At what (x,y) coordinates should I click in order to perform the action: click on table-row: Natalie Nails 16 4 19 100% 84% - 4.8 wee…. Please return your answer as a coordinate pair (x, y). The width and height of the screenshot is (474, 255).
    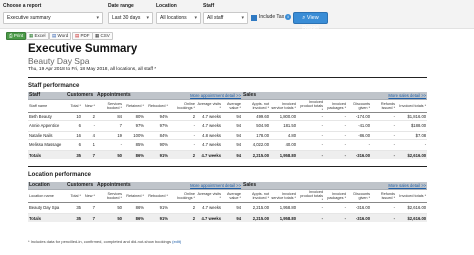
    Looking at the image, I should click on (228, 136).